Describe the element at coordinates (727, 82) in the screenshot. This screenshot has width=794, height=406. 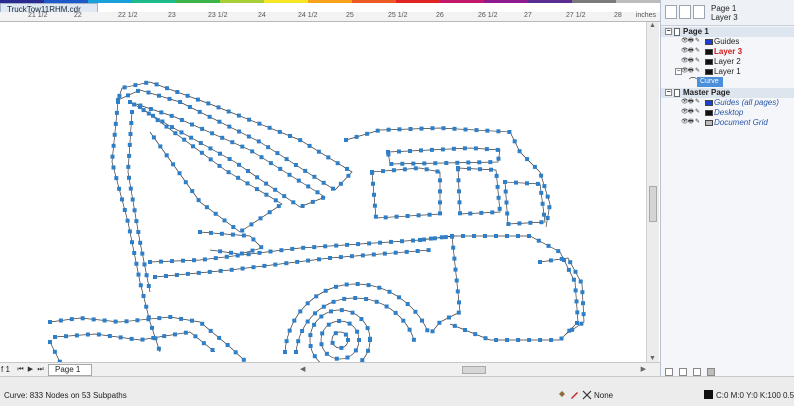
I see `object-row-curve: ⌒ Curve` at that location.